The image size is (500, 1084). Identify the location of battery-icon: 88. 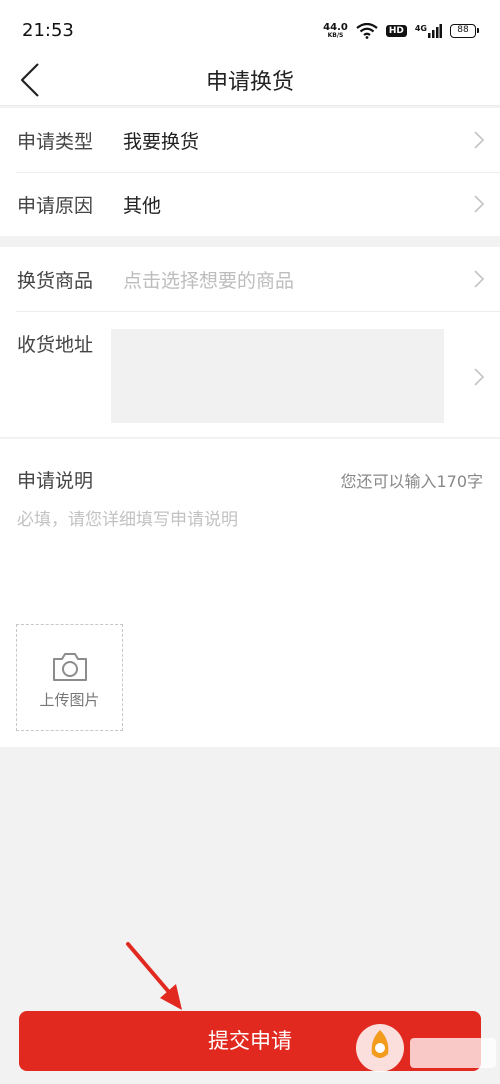
(464, 31).